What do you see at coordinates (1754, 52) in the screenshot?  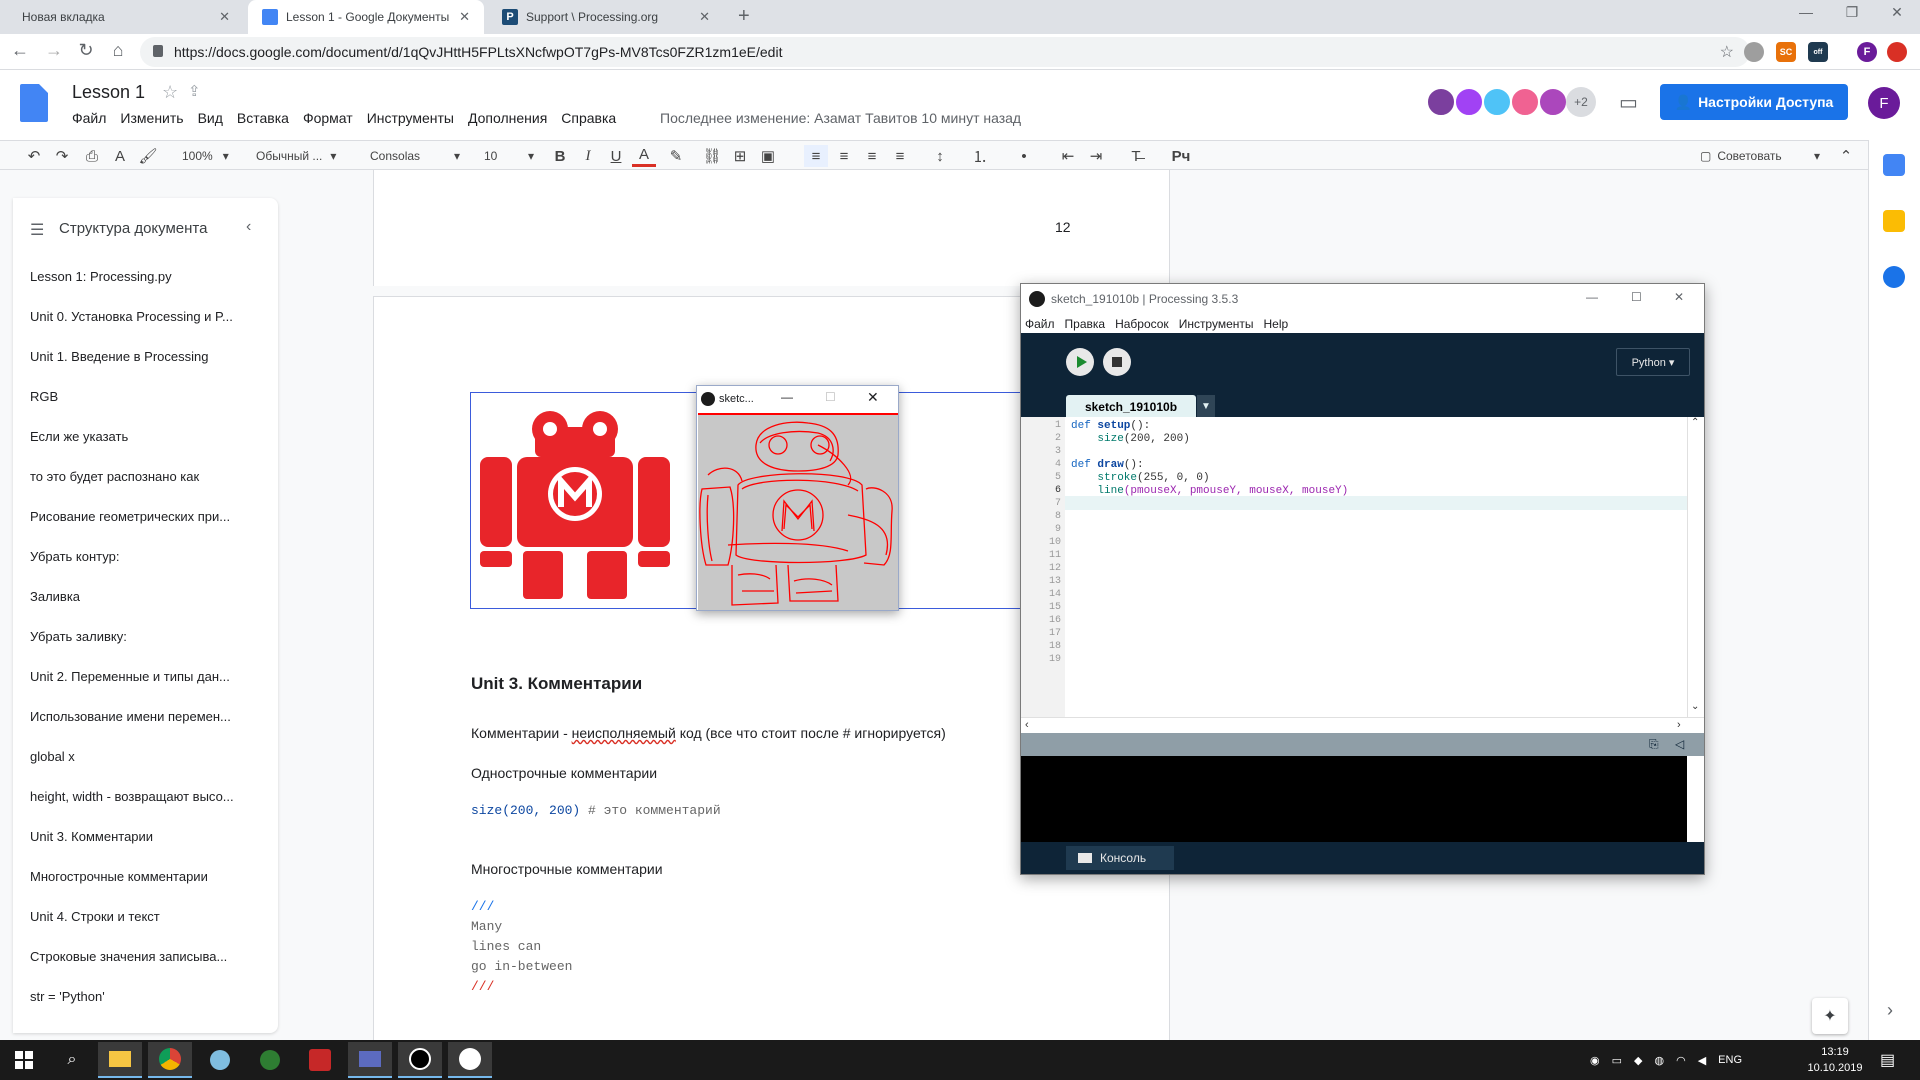 I see `extension-icon` at bounding box center [1754, 52].